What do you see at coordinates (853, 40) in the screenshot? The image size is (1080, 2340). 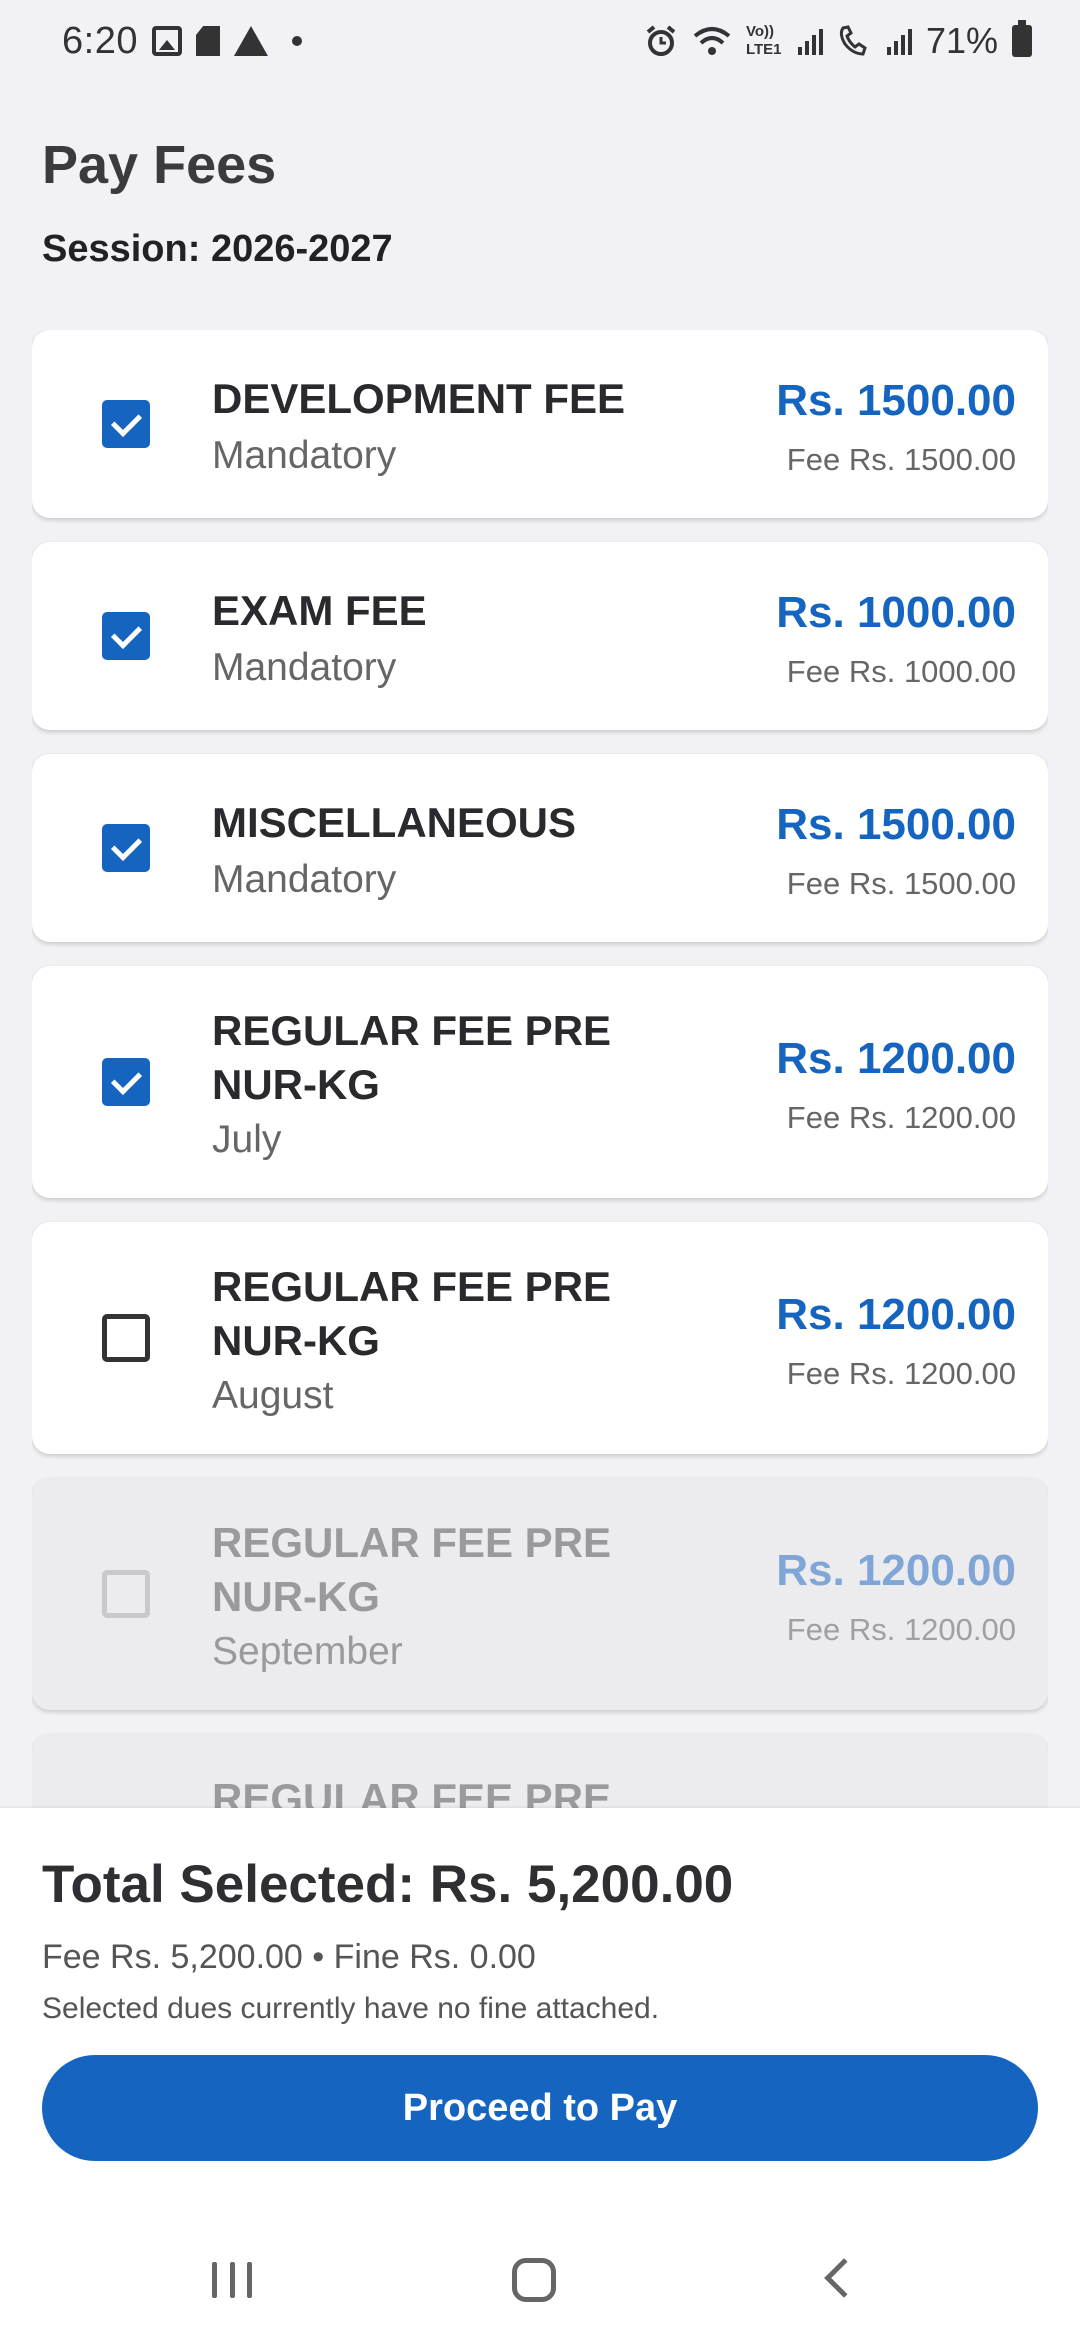 I see `wifi-calling-icon` at bounding box center [853, 40].